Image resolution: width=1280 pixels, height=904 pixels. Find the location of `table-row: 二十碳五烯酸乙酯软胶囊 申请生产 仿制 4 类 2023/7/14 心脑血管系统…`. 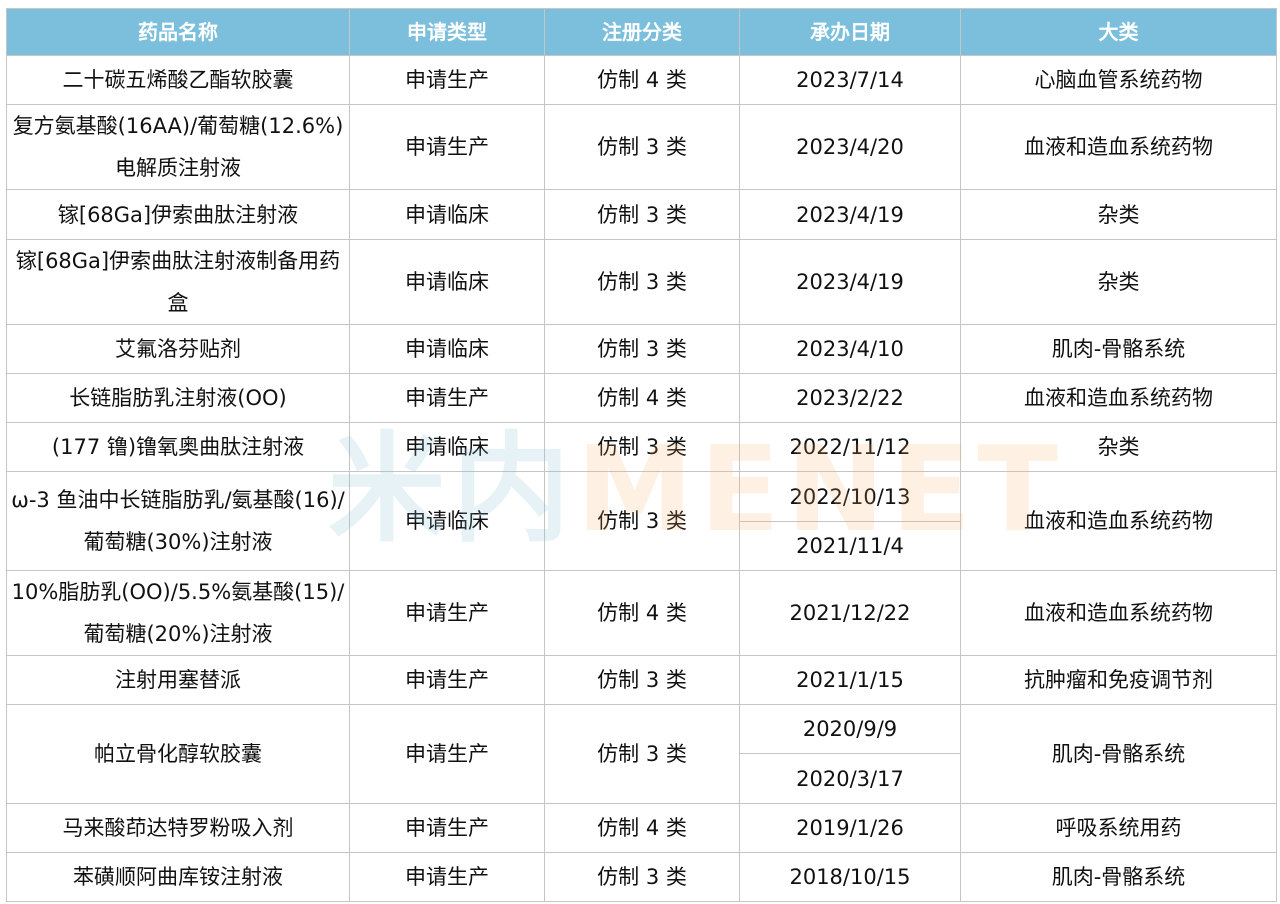

table-row: 二十碳五烯酸乙酯软胶囊 申请生产 仿制 4 类 2023/7/14 心脑血管系统… is located at coordinates (641, 80).